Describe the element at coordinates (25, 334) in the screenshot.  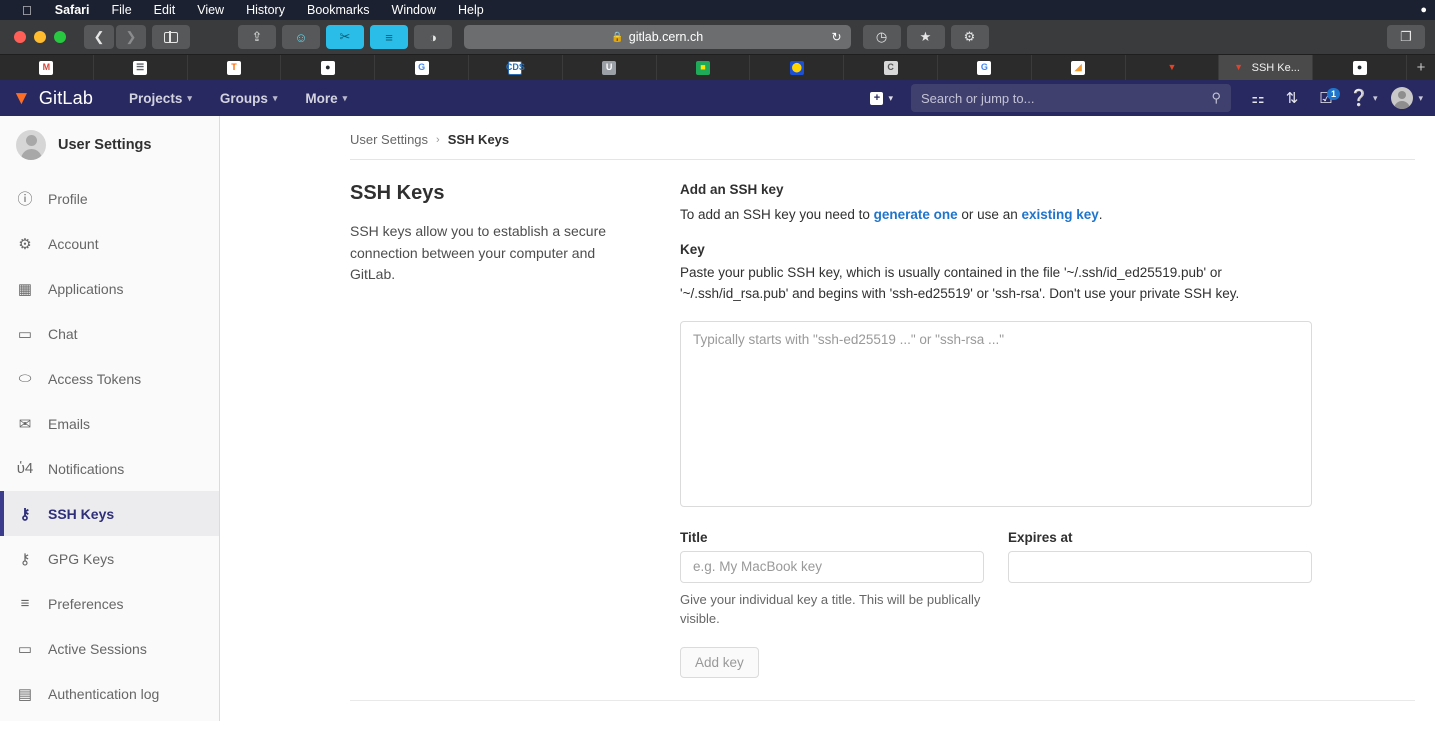
I see `chat-bubble-icon: ▭` at that location.